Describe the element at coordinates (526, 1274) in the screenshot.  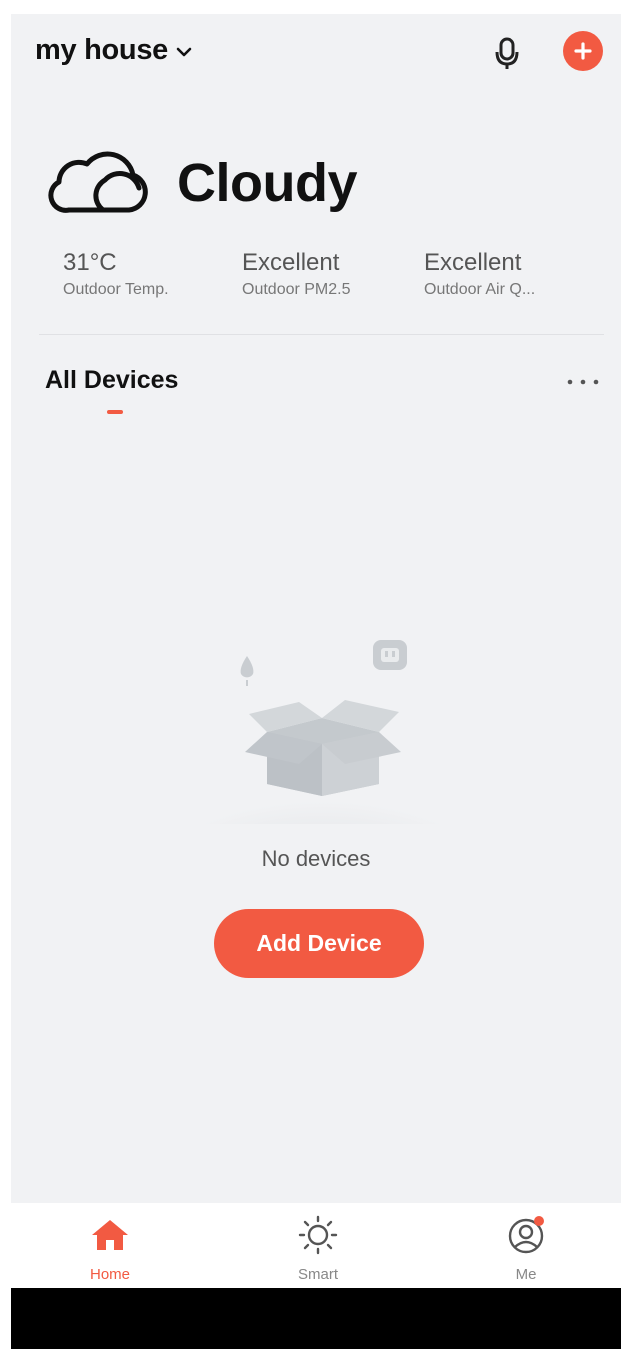
I see `nav-label: Me` at that location.